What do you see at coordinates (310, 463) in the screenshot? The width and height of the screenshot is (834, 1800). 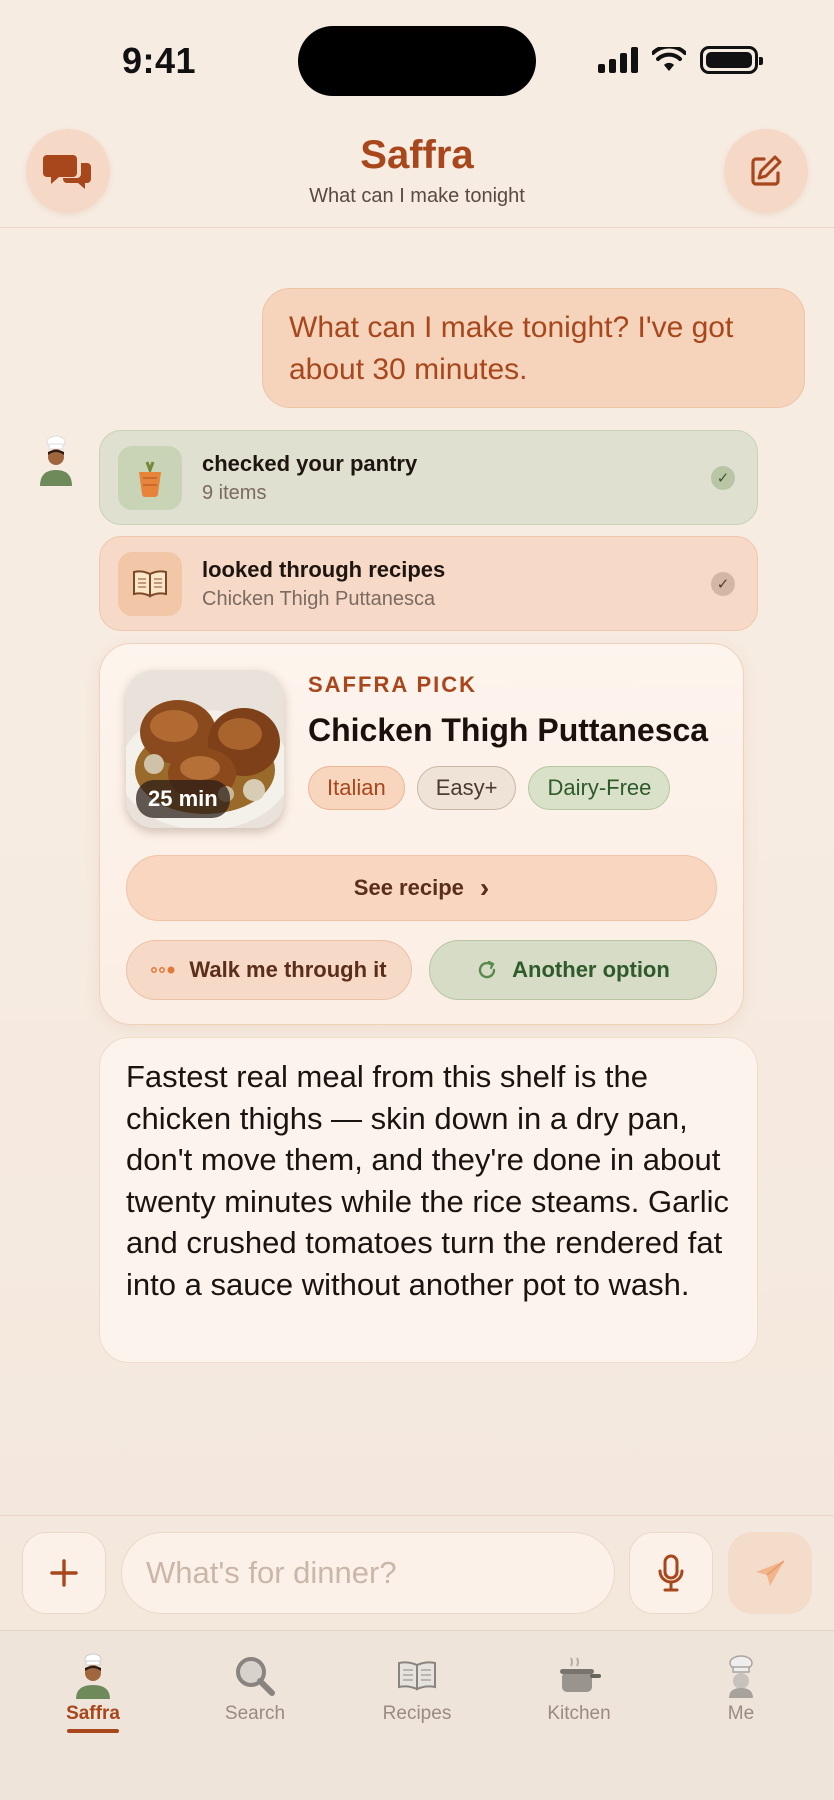 I see `step-title: checked your pantry` at bounding box center [310, 463].